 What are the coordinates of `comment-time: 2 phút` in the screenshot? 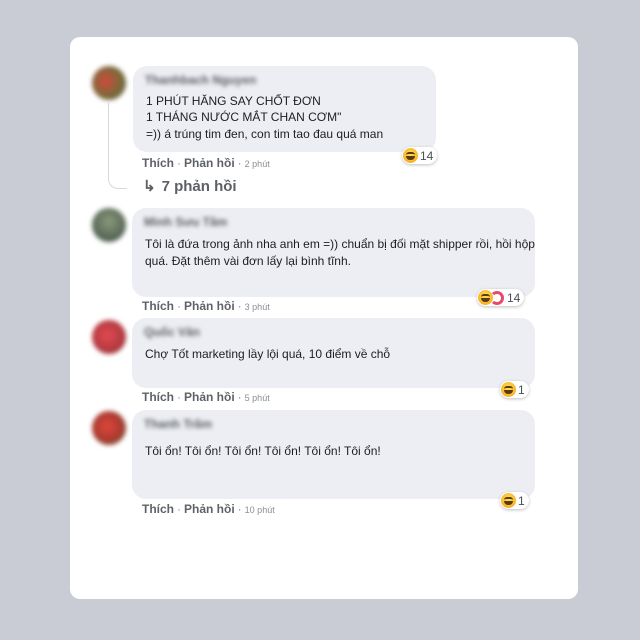 It's located at (257, 164).